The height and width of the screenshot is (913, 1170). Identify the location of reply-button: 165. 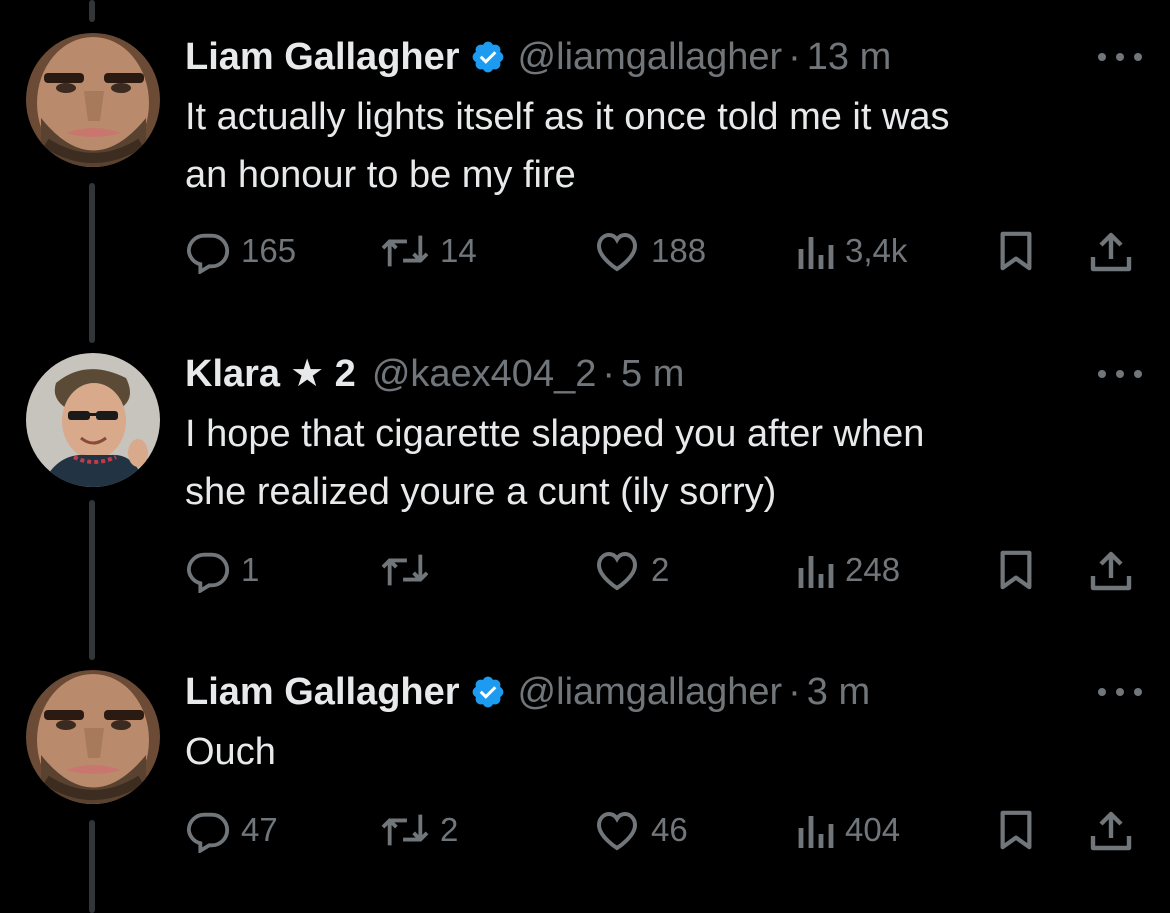
(241, 251).